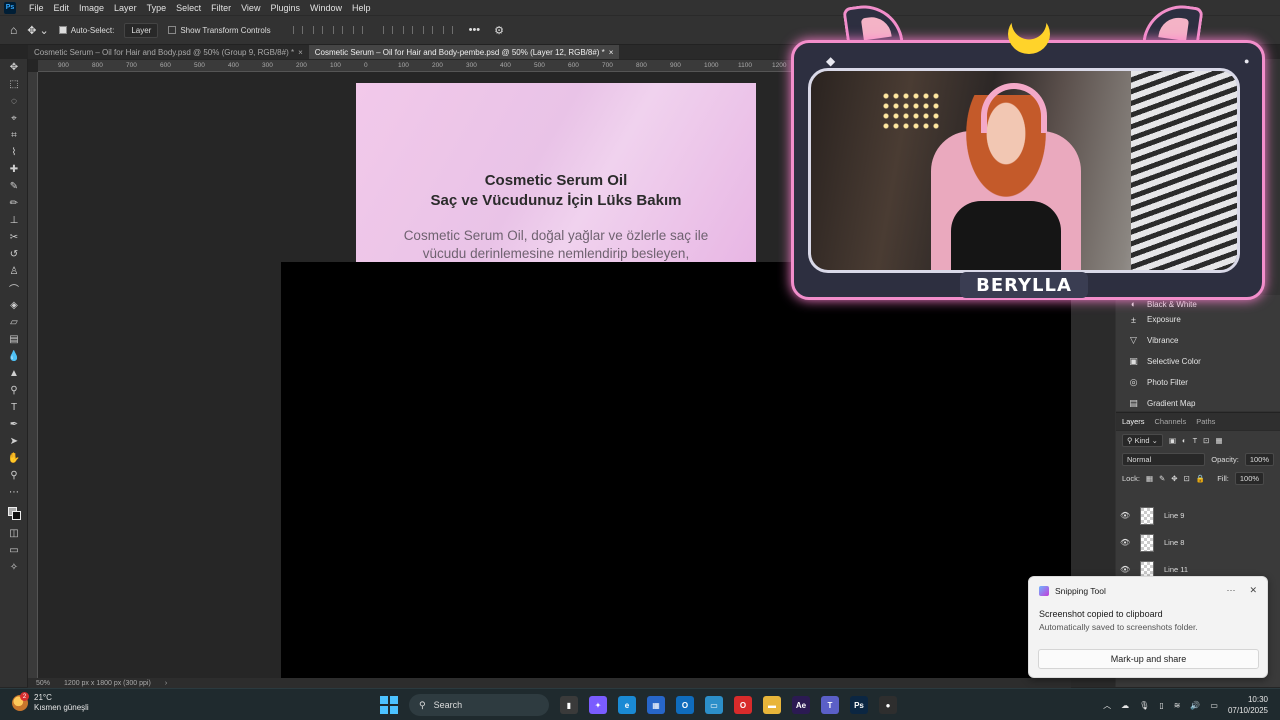 The width and height of the screenshot is (1280, 720). I want to click on eraser-tool-icon: ▱, so click(14, 322).